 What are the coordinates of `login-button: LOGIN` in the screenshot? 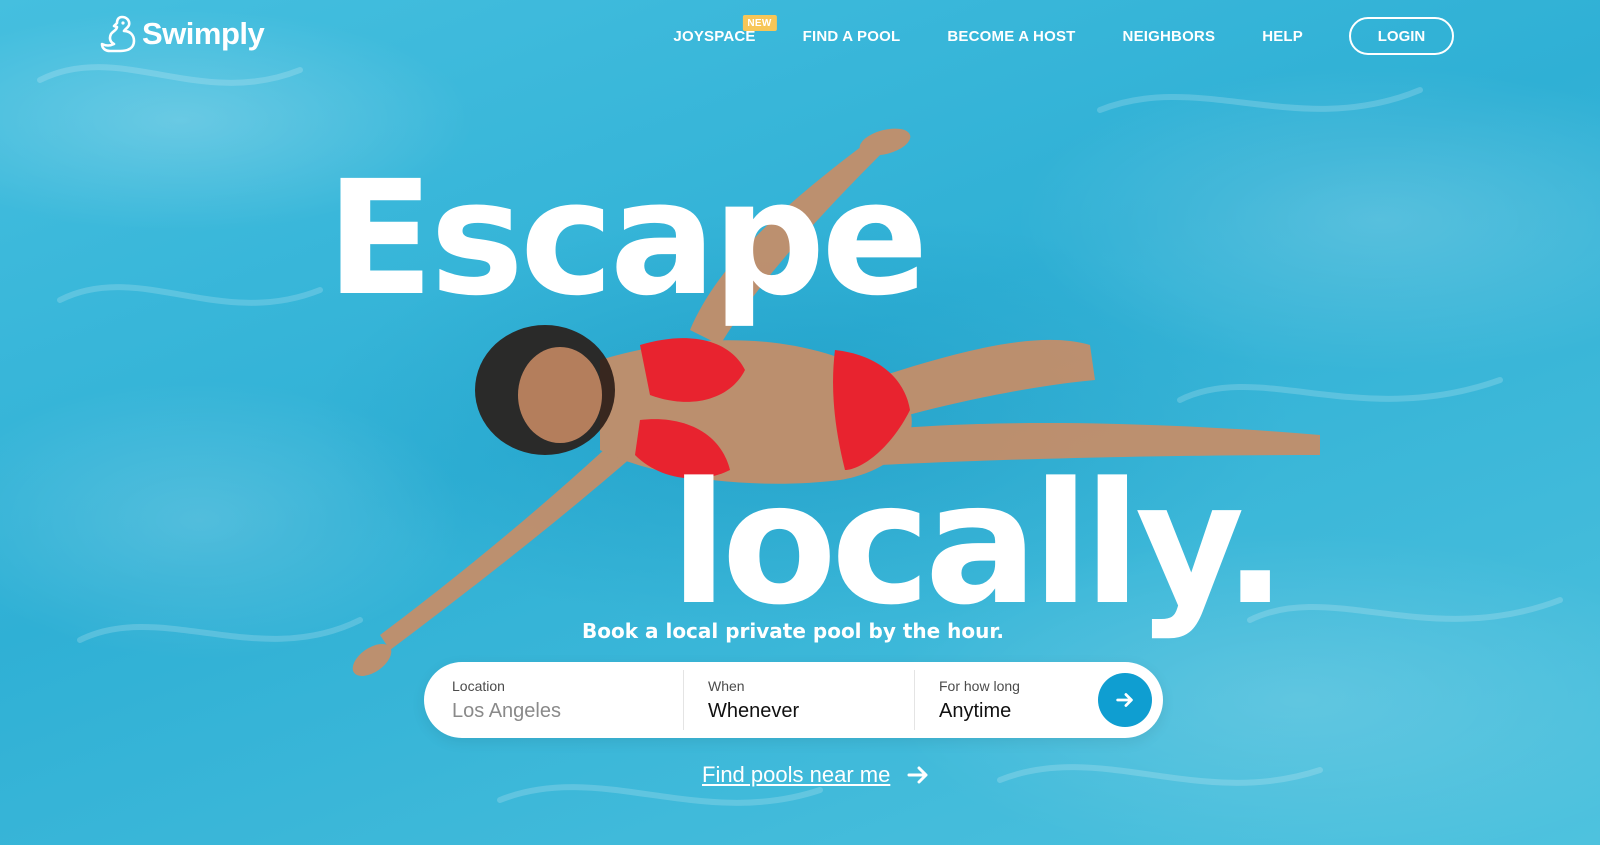 It's located at (1401, 36).